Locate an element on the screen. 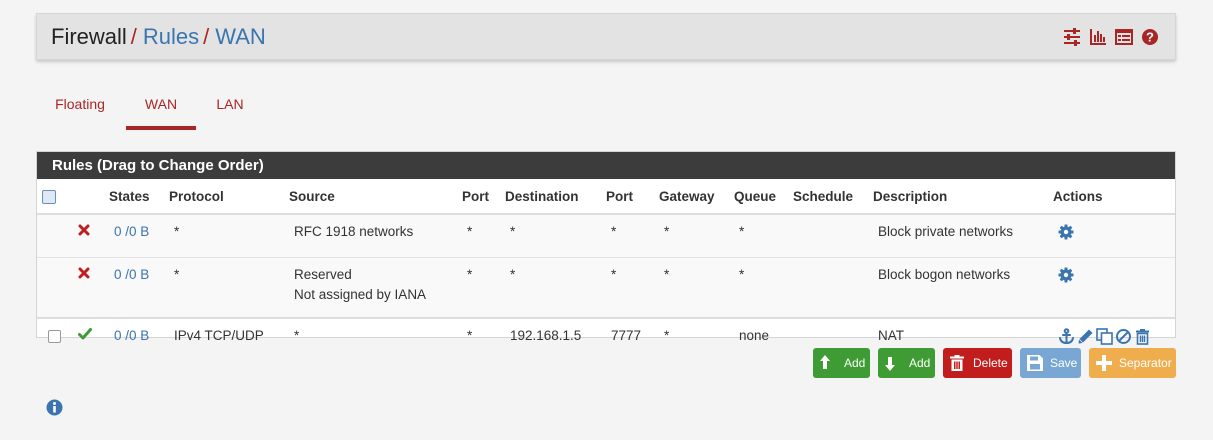 This screenshot has width=1213, height=440. add-bottom-button: Add is located at coordinates (906, 363).